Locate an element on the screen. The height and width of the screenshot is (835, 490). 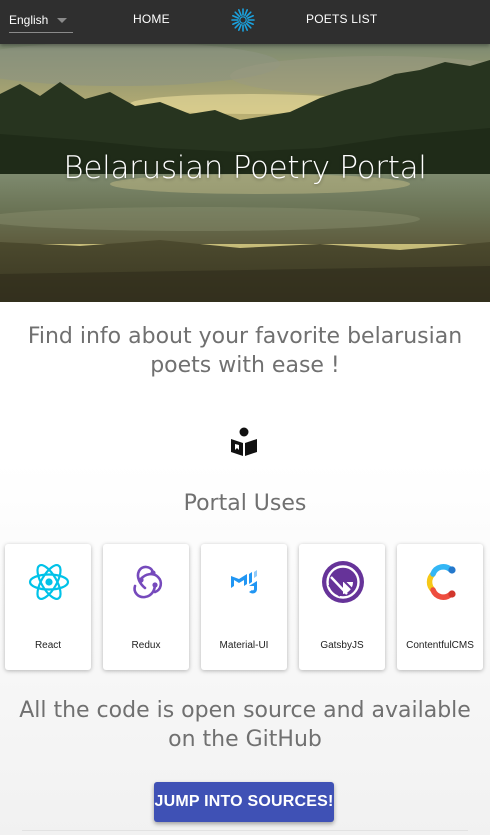
card-material-ui: Material-UI is located at coordinates (244, 607).